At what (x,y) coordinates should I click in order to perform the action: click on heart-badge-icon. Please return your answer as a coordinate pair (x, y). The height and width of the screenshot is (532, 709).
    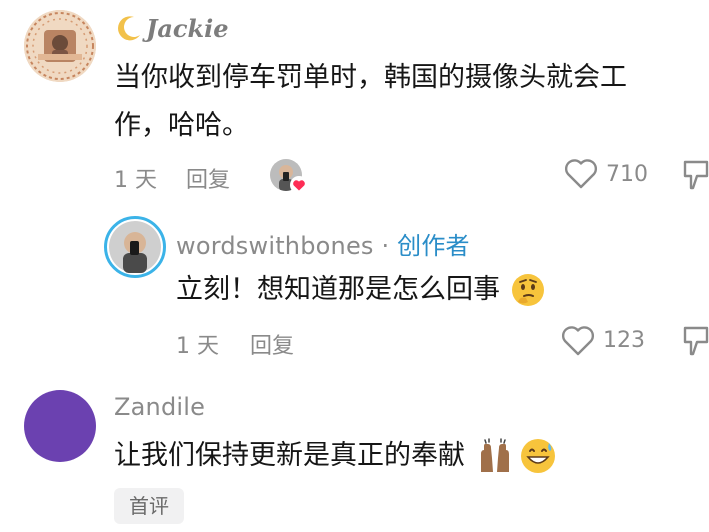
    Looking at the image, I should click on (299, 185).